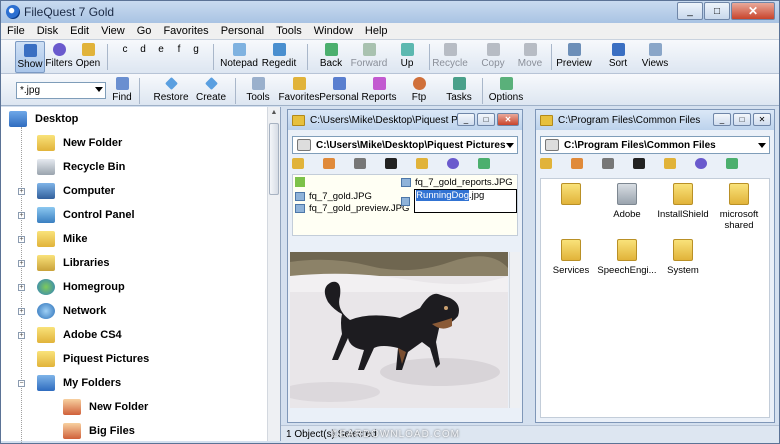 The width and height of the screenshot is (780, 444). I want to click on folder-item-up, so click(571, 196).